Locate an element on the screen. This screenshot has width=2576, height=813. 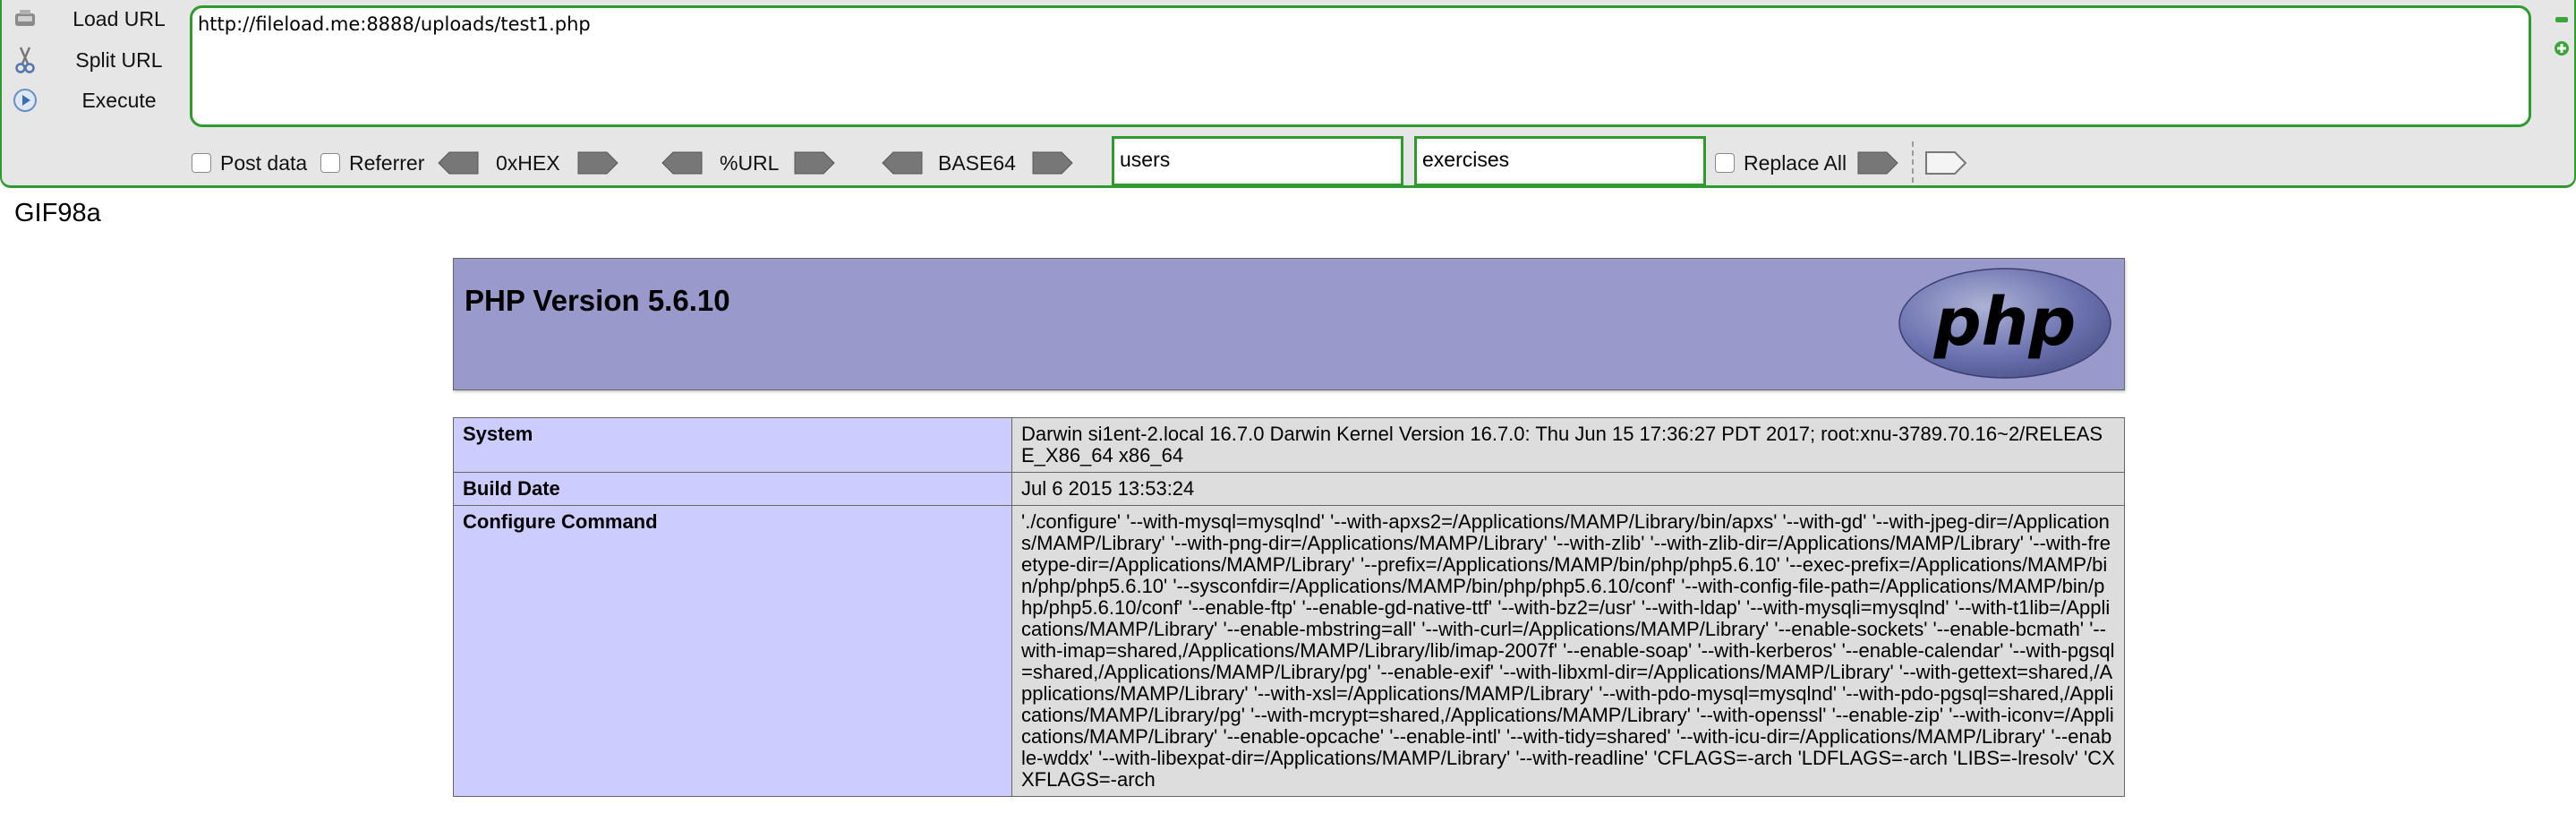
url-decode-arrow-icon is located at coordinates (682, 163).